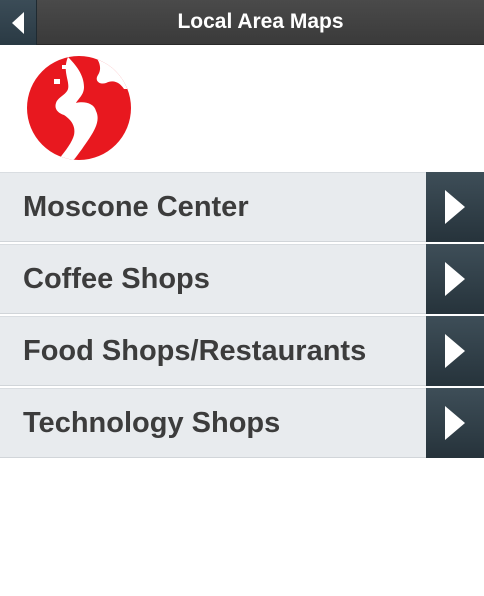  Describe the element at coordinates (136, 207) in the screenshot. I see `menu-item-label: Moscone Center` at that location.